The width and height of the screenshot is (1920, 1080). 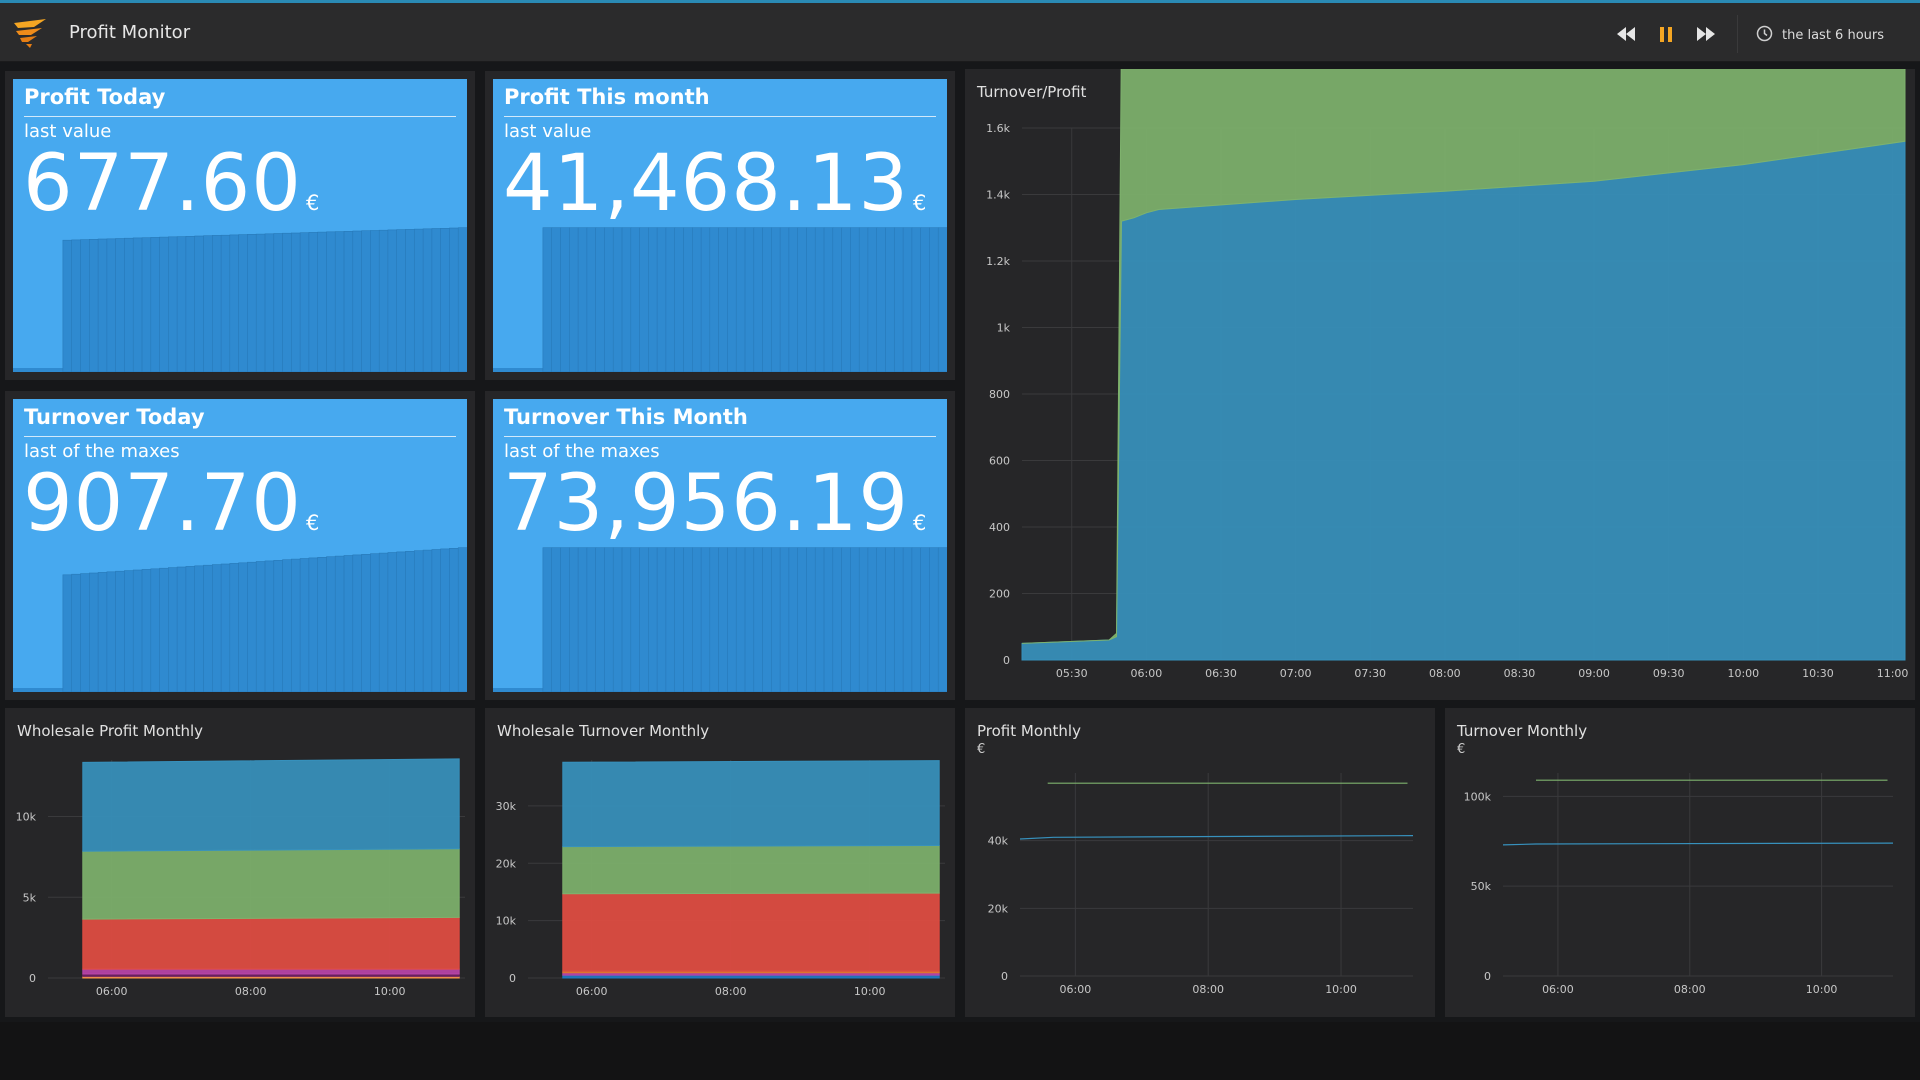 I want to click on y-tick-label: 0, so click(x=32, y=978).